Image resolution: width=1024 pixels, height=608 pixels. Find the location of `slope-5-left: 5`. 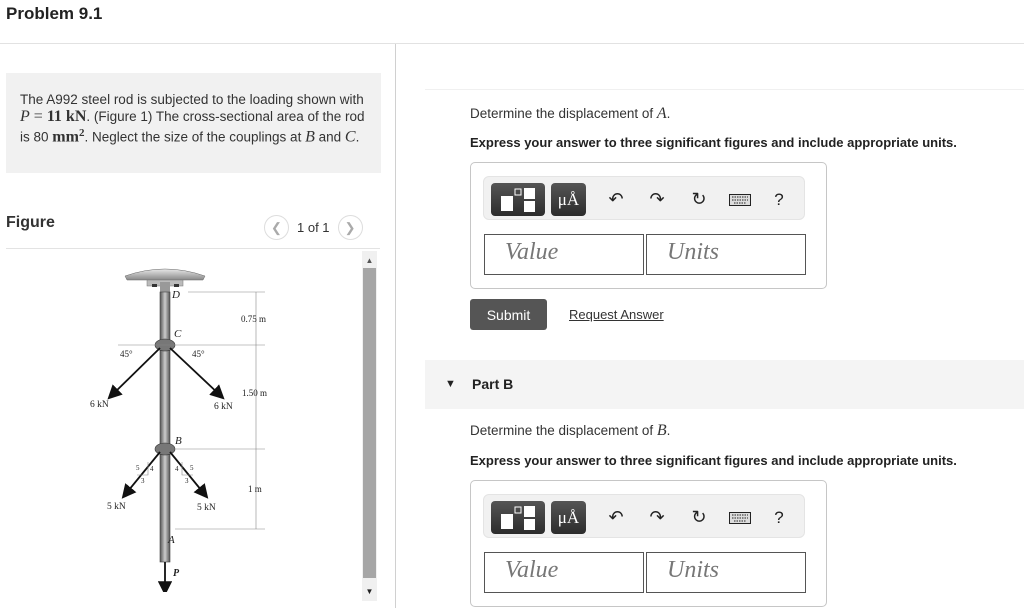

slope-5-left: 5 is located at coordinates (138, 468).